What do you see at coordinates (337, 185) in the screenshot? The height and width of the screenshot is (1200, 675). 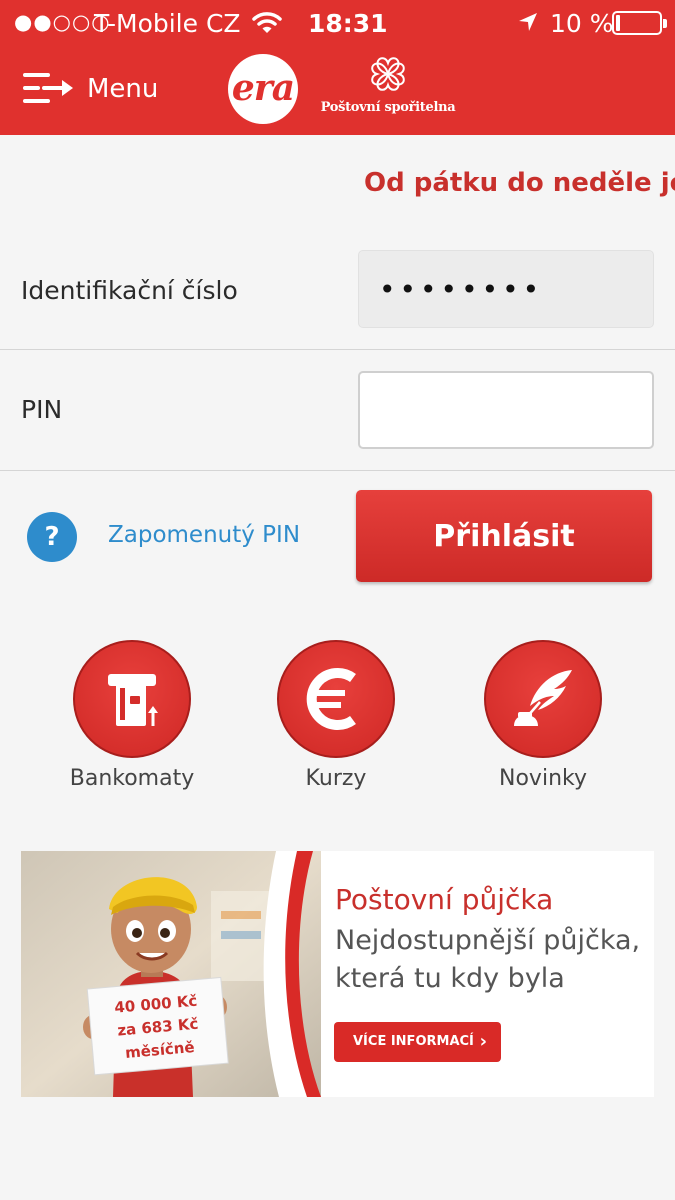 I see `news-ticker: Od pátku do neděle je m` at bounding box center [337, 185].